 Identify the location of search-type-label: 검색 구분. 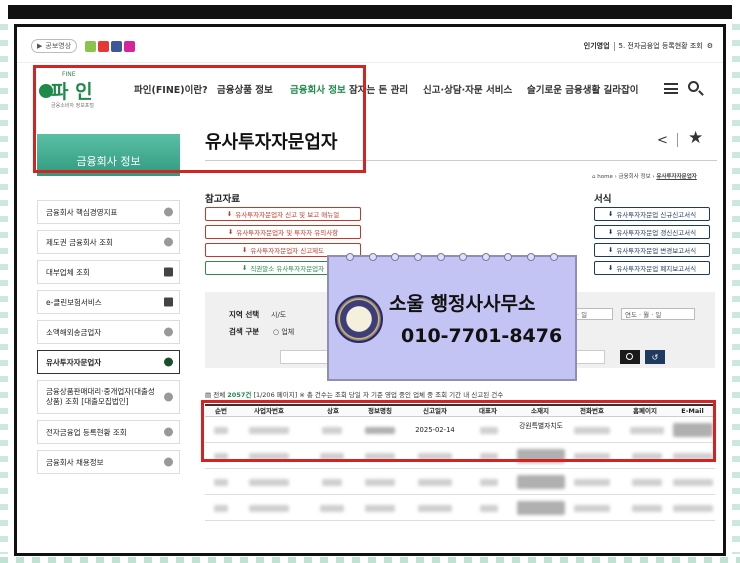
(244, 331).